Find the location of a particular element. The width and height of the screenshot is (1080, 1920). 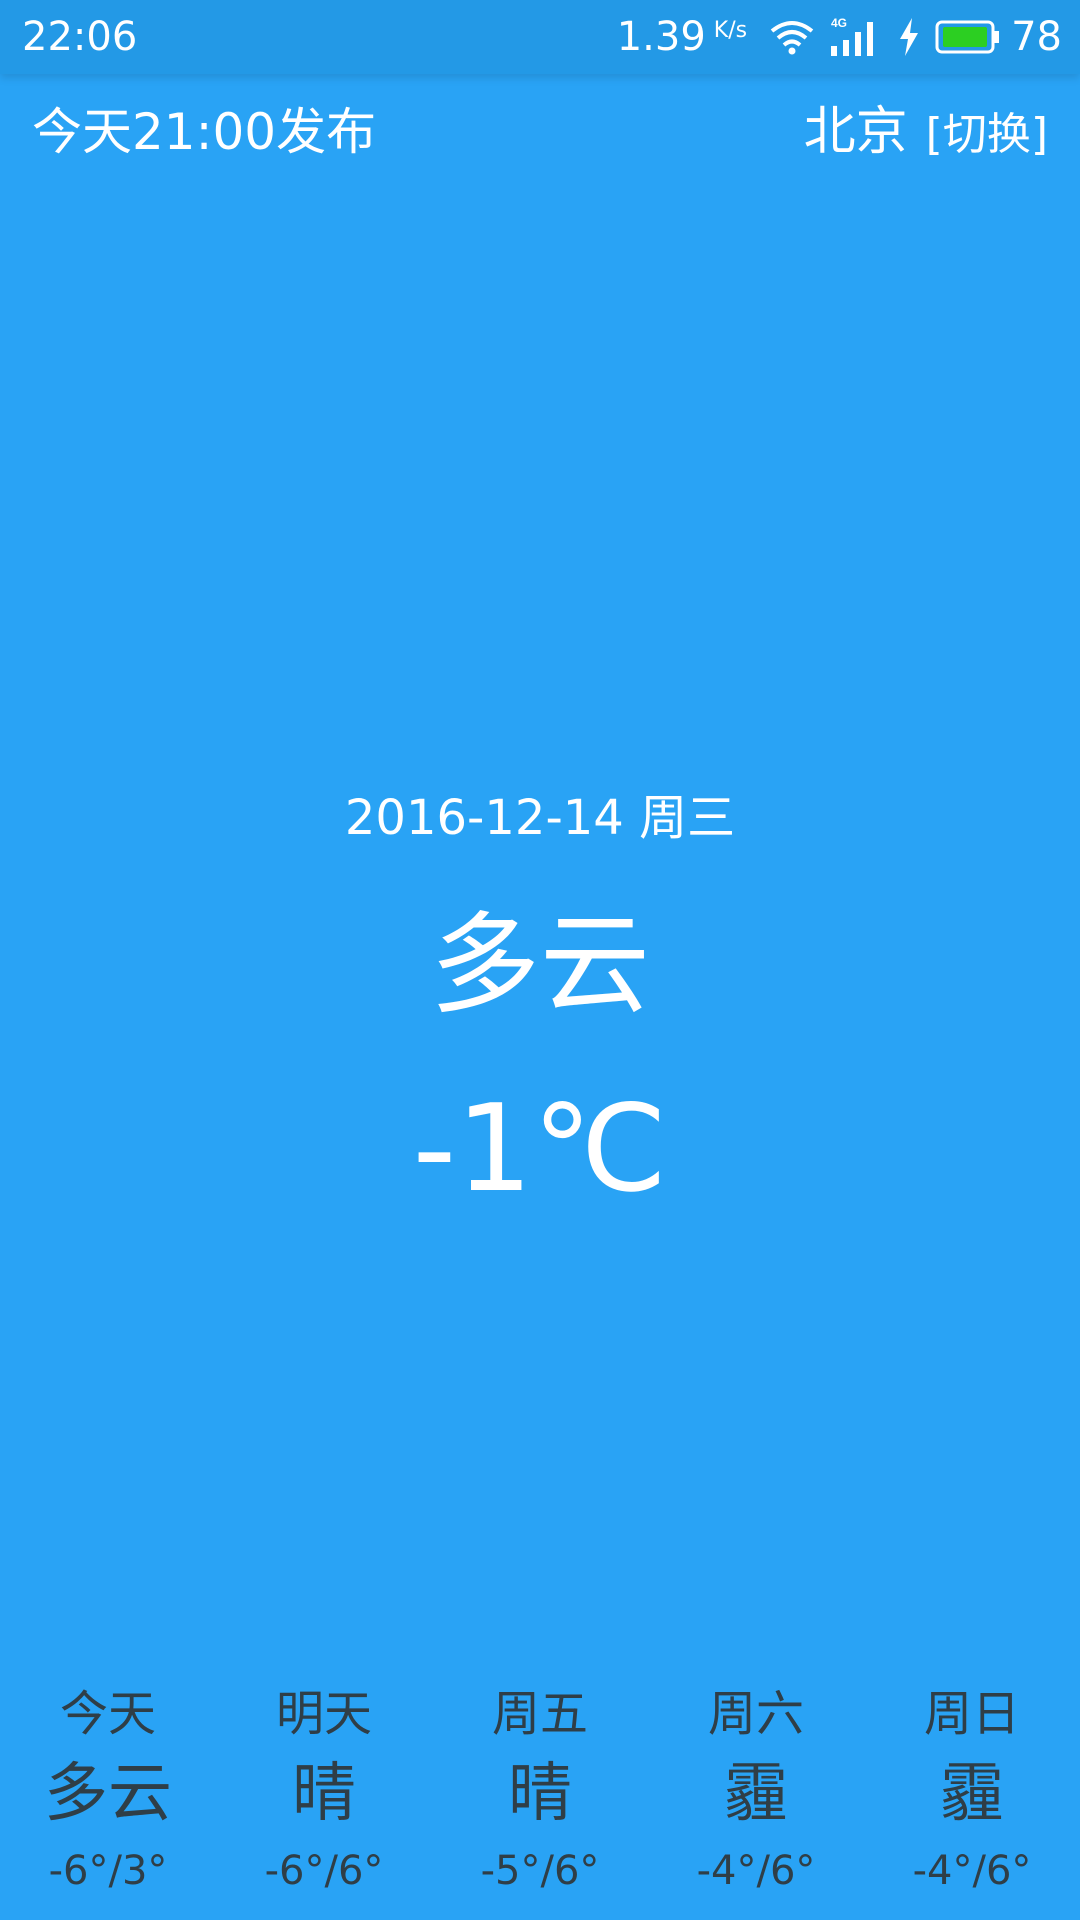

status-indicators: 1.39 K/s 4G 78 is located at coordinates (839, 37).